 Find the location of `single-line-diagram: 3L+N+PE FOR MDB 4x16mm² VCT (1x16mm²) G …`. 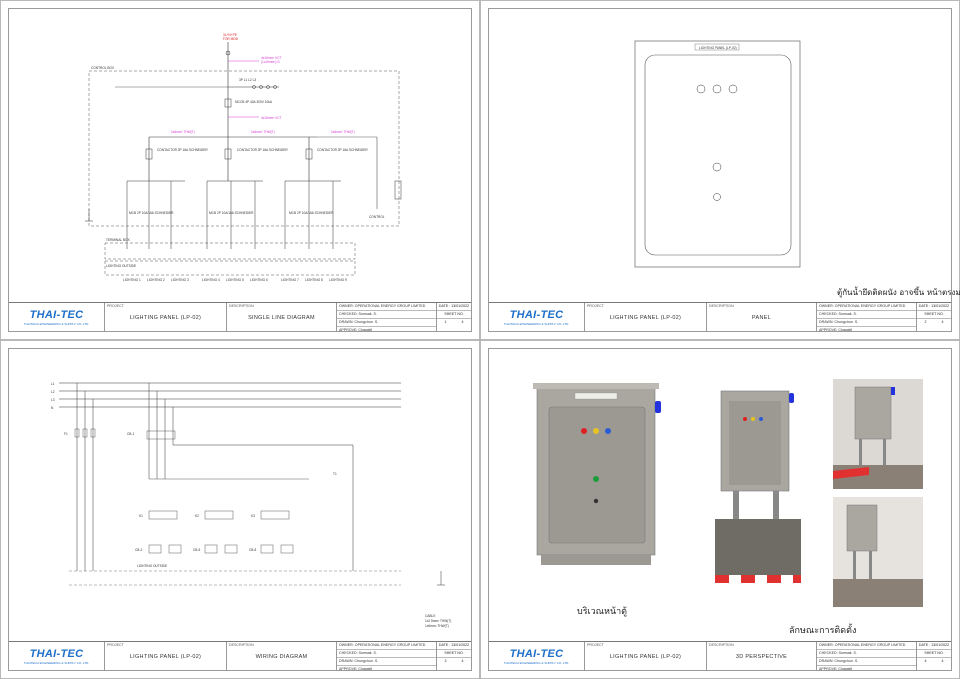

single-line-diagram: 3L+N+PE FOR MDB 4x16mm² VCT (1x16mm²) G … is located at coordinates (243, 157).